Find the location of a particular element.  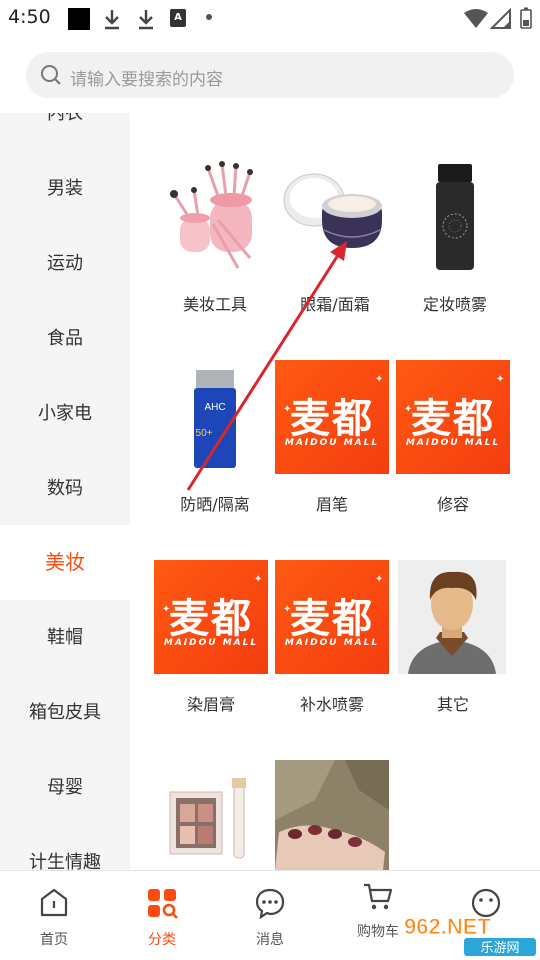

man-avatar-image is located at coordinates (452, 617).